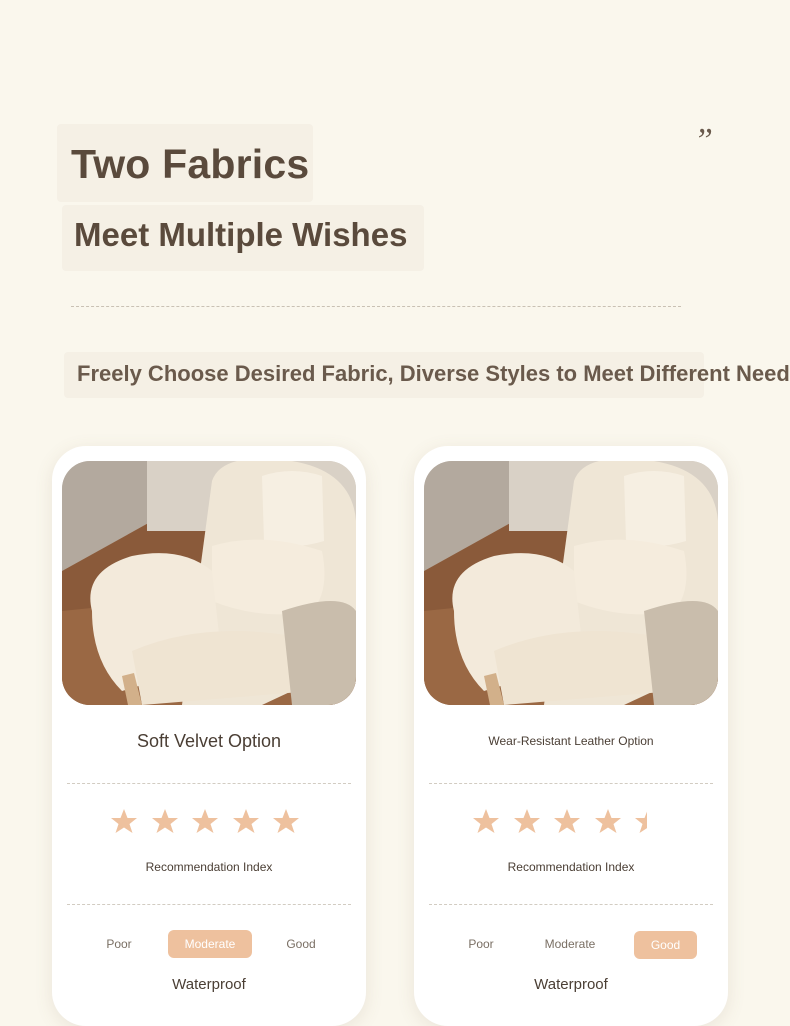 The image size is (790, 1026). I want to click on option-name: Wear-Resistant Leather Option, so click(571, 741).